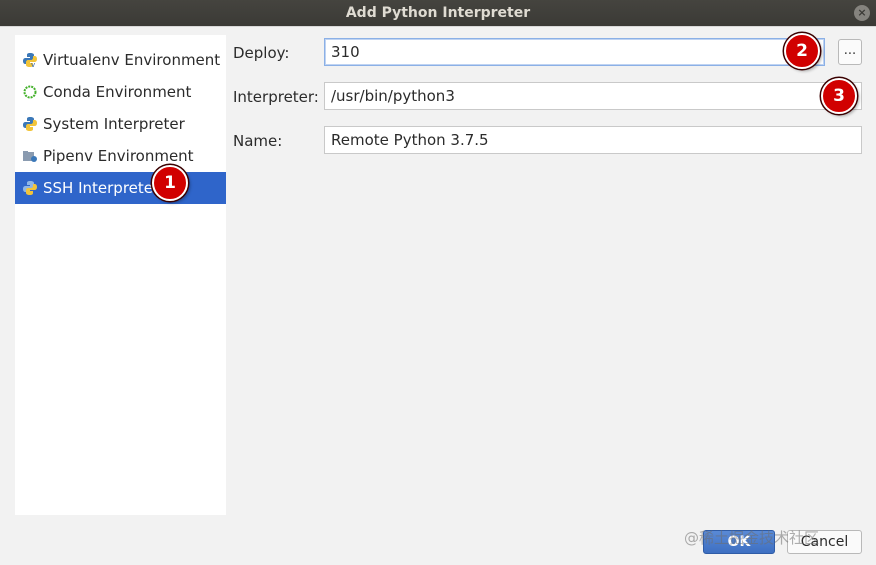 This screenshot has width=876, height=565. Describe the element at coordinates (30, 60) in the screenshot. I see `python-virtualenv-icon: v` at that location.